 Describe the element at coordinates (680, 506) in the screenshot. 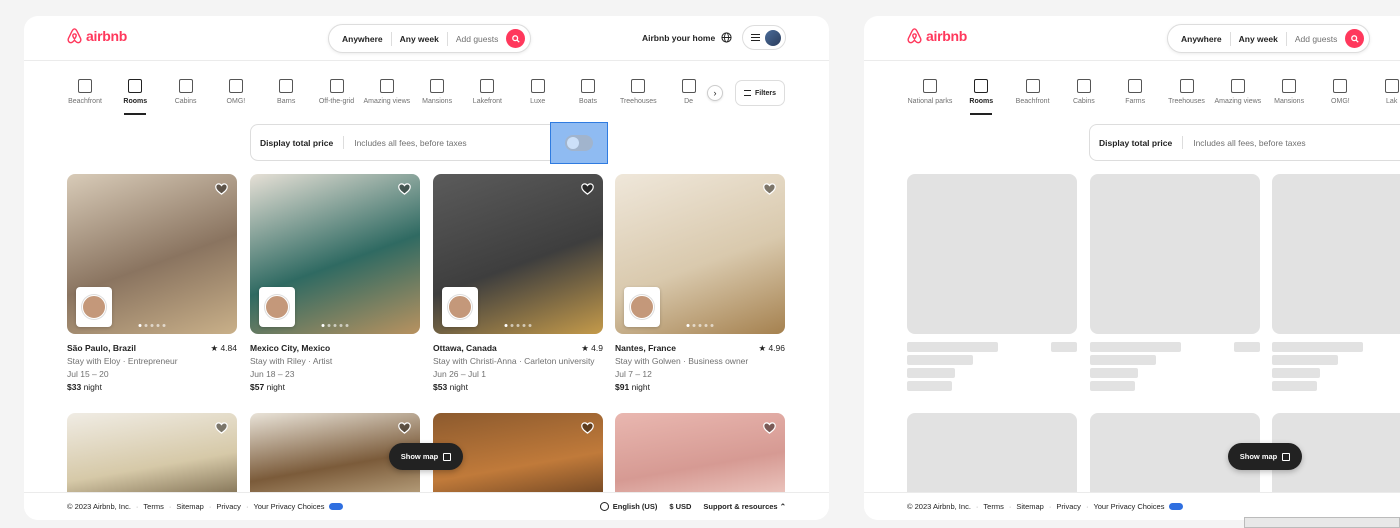

I see `currency-selector: $ USD` at that location.